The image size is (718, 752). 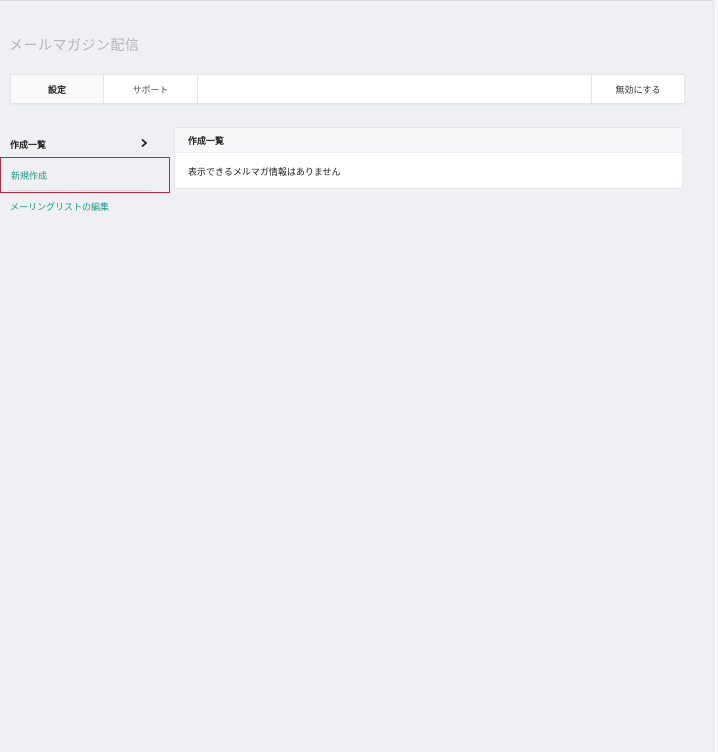 What do you see at coordinates (264, 172) in the screenshot?
I see `empty-message: 表示できるメルマガ情報はありません` at bounding box center [264, 172].